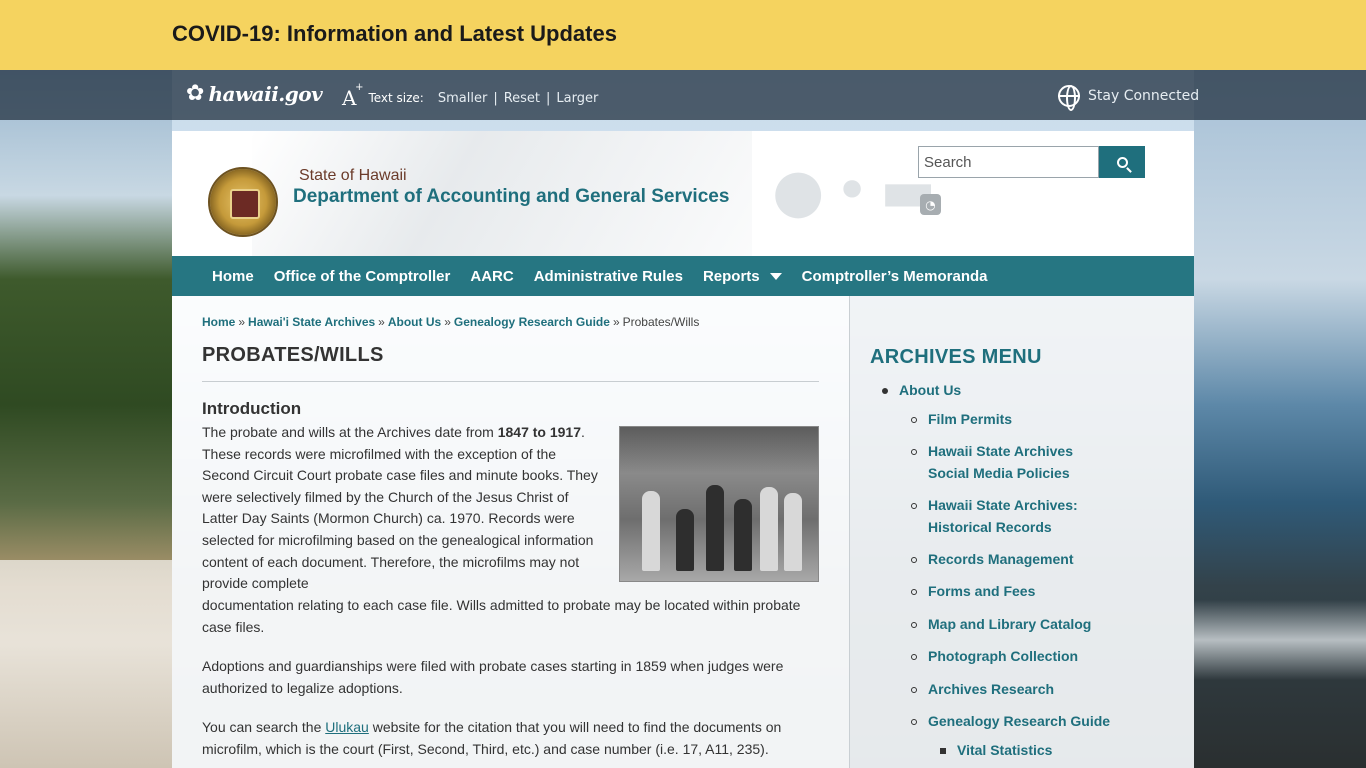  What do you see at coordinates (970, 420) in the screenshot?
I see `menu-item-film-permits: Film Permits` at bounding box center [970, 420].